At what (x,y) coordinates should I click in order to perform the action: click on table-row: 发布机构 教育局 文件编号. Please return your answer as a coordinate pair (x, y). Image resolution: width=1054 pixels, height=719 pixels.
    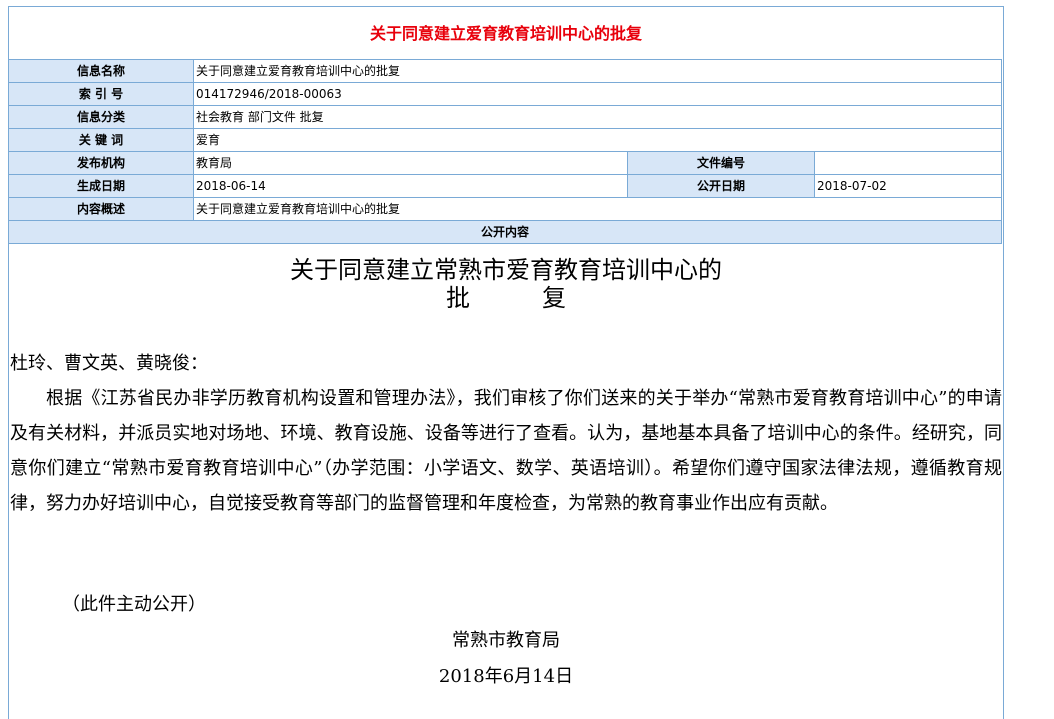
    Looking at the image, I should click on (505, 163).